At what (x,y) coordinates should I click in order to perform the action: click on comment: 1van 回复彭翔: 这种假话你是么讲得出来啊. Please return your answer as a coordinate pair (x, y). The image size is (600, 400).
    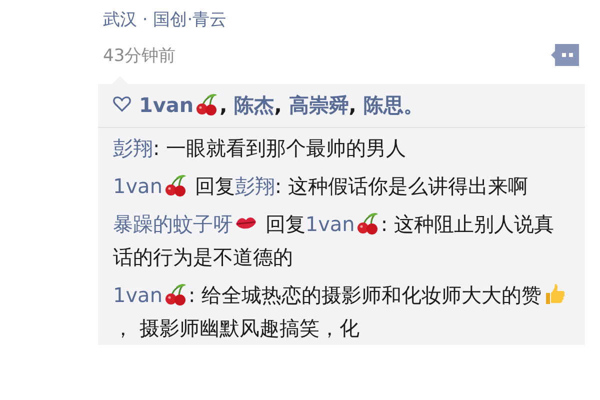
    Looking at the image, I should click on (321, 186).